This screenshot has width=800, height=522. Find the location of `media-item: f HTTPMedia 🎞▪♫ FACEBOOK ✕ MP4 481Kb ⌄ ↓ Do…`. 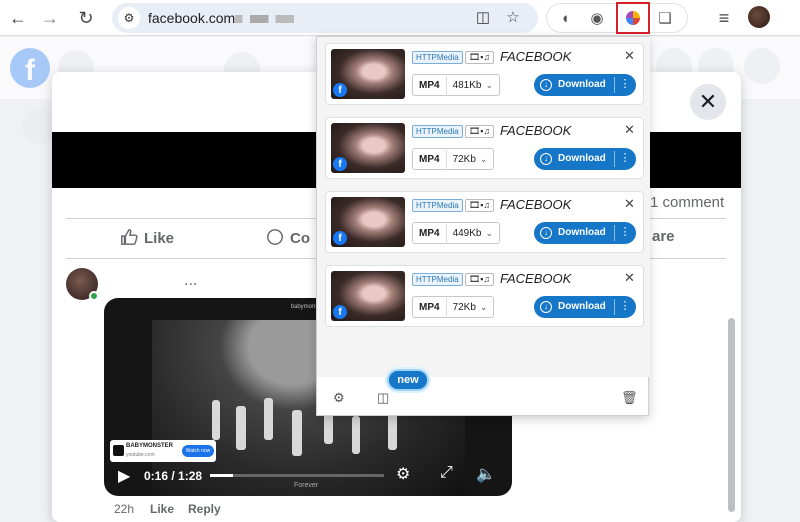

media-item: f HTTPMedia 🎞▪♫ FACEBOOK ✕ MP4 481Kb ⌄ ↓ Do… is located at coordinates (484, 74).